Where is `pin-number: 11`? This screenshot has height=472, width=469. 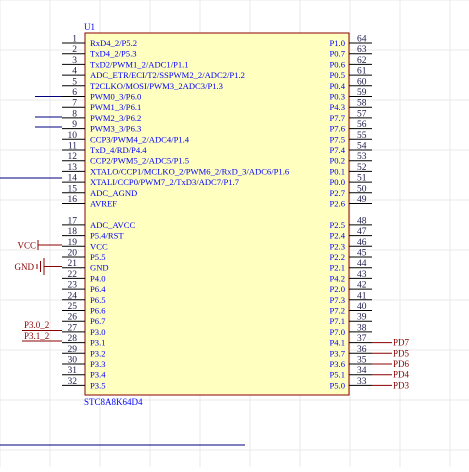
pin-number: 11 is located at coordinates (72, 147).